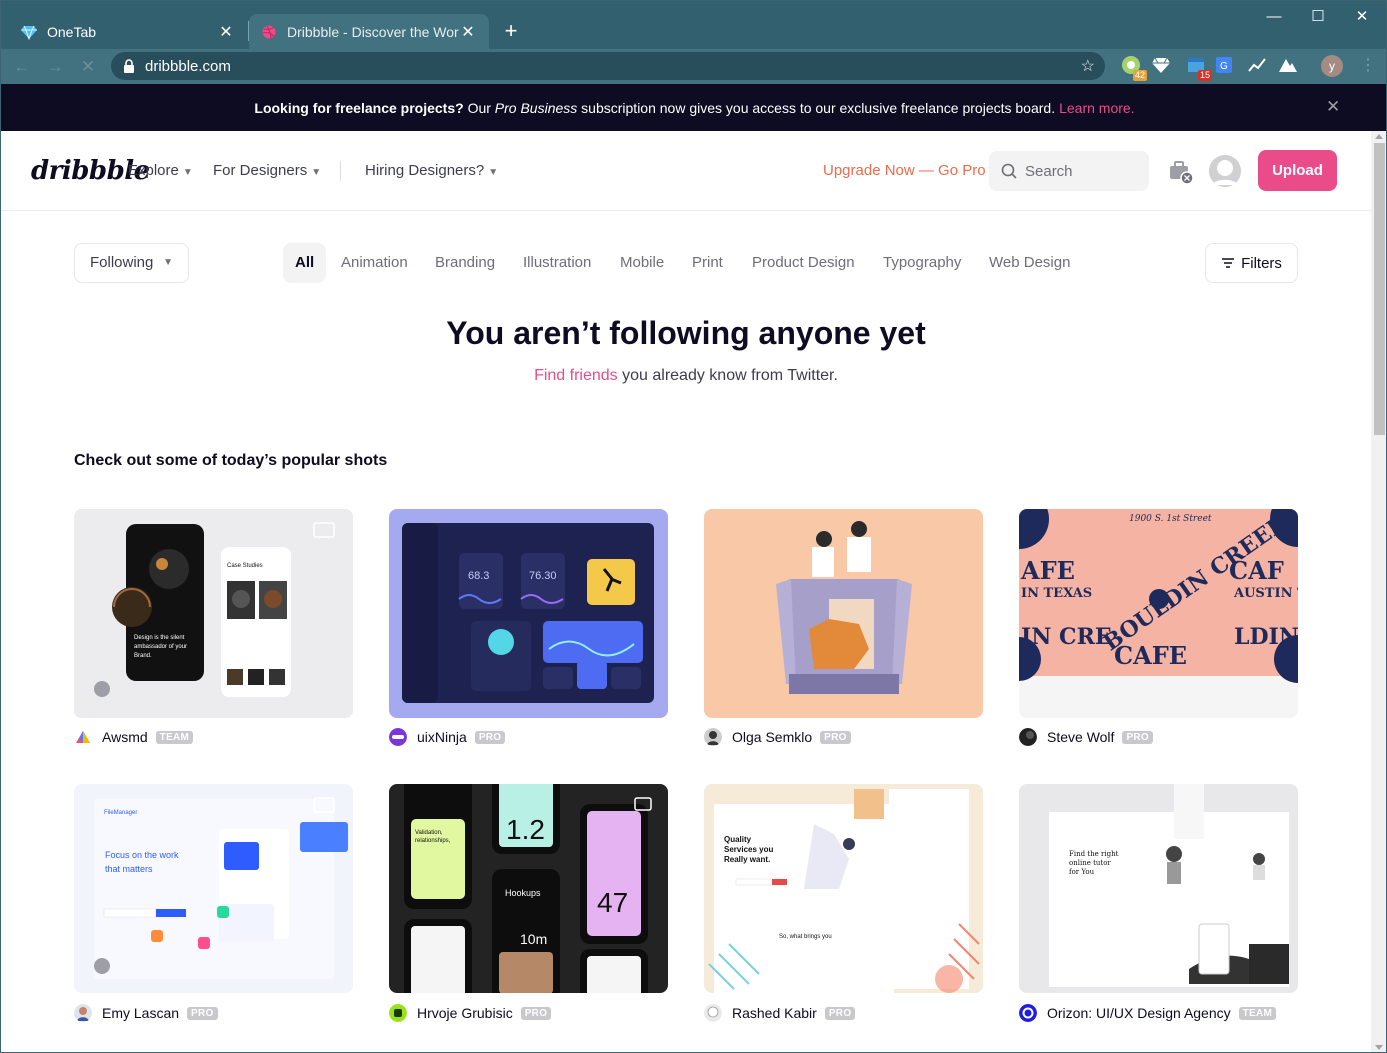  What do you see at coordinates (1225, 66) in the screenshot?
I see `translate-ext-icon: G` at bounding box center [1225, 66].